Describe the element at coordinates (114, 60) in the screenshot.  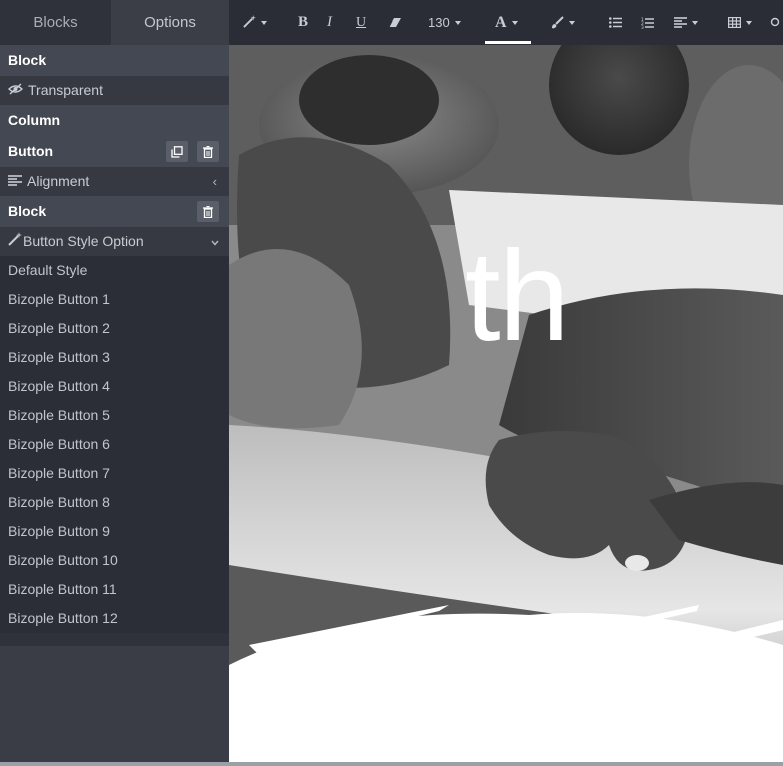
I see `block-section-title: Block` at that location.